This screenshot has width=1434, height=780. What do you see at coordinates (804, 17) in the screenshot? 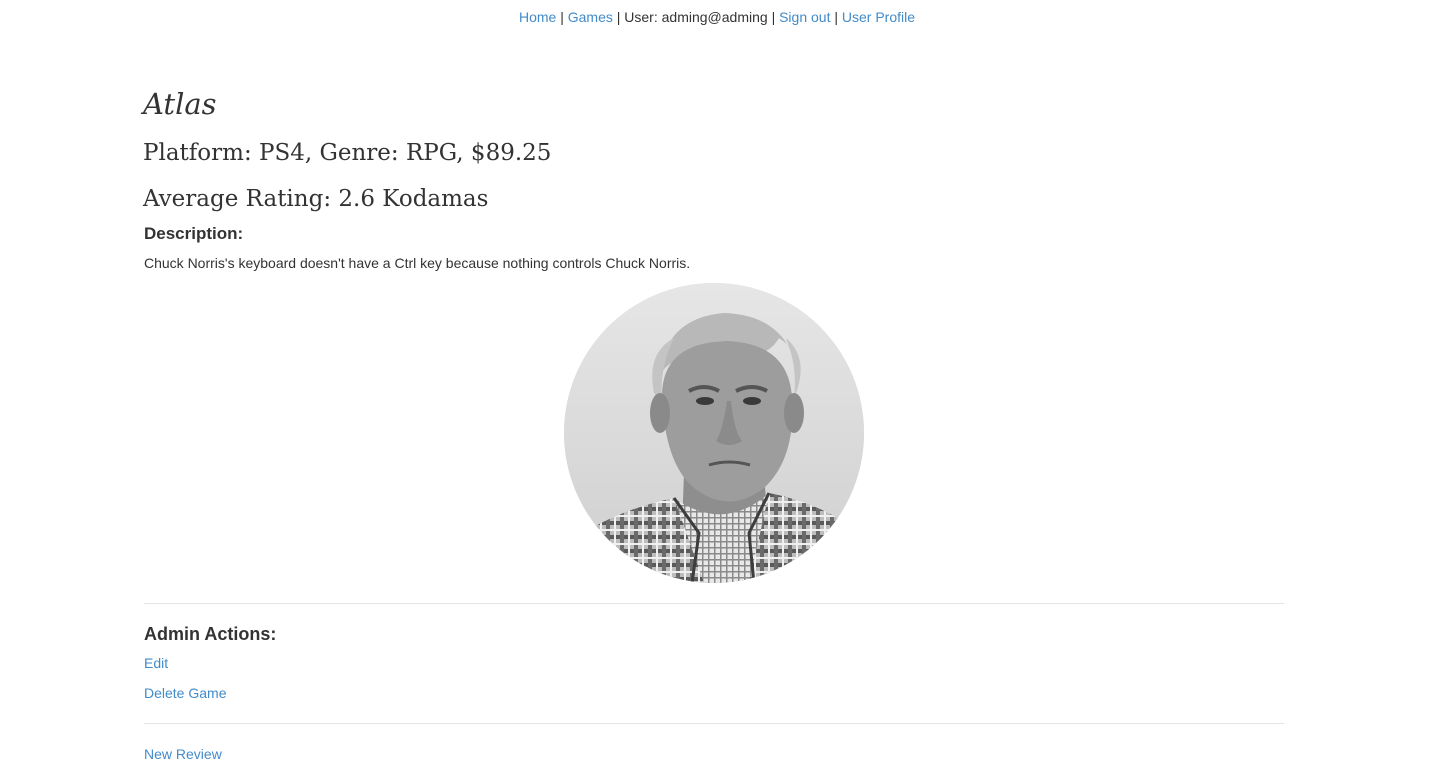
I see `nav-sign-out-link: Sign out` at bounding box center [804, 17].